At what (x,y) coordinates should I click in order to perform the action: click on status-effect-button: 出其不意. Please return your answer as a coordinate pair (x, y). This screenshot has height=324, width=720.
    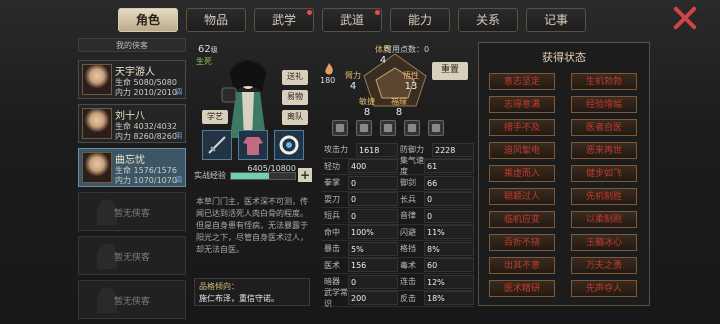
    Looking at the image, I should click on (522, 265).